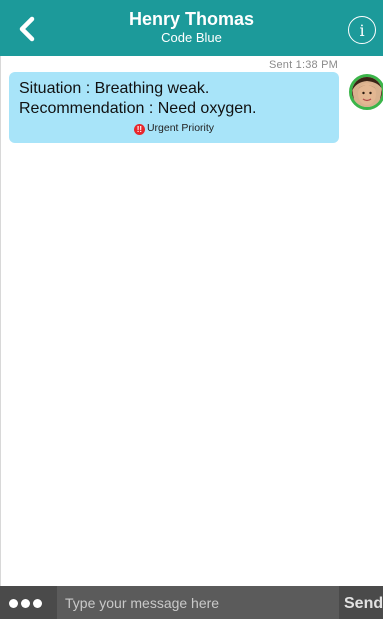 Image resolution: width=383 pixels, height=619 pixels. What do you see at coordinates (138, 108) in the screenshot?
I see `message-line: Recommendation : Need oxygen.` at bounding box center [138, 108].